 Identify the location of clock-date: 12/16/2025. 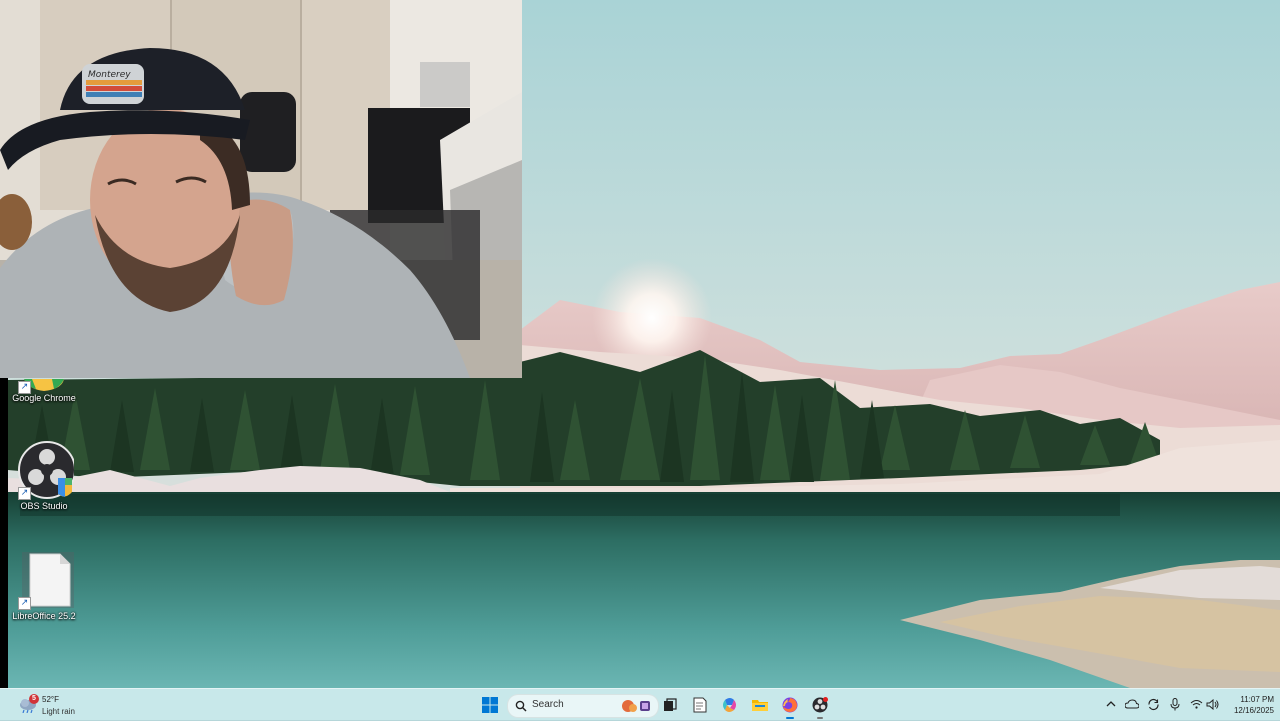
(1253, 710).